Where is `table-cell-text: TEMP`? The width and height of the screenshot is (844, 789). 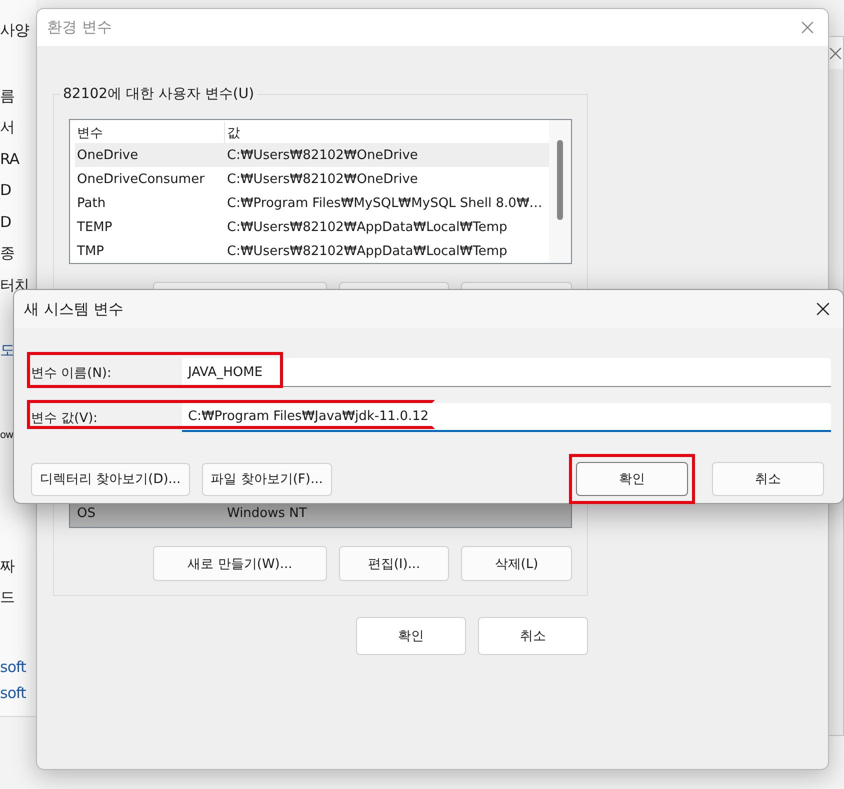
table-cell-text: TEMP is located at coordinates (95, 227).